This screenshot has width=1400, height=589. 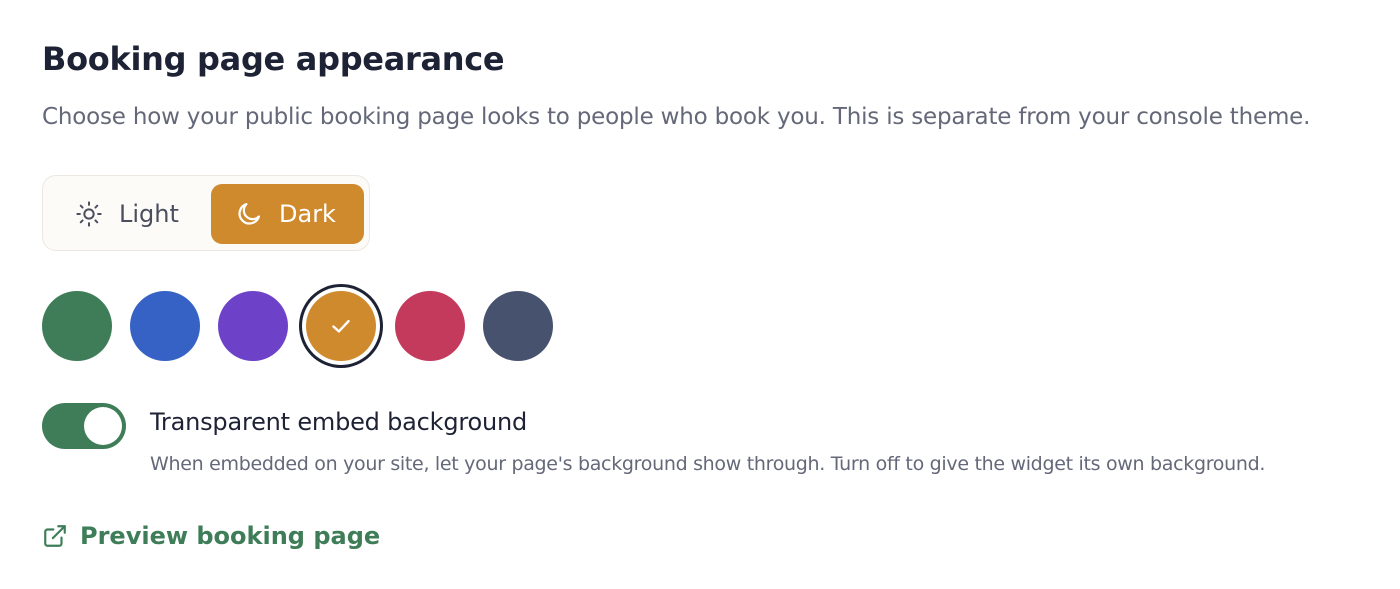 What do you see at coordinates (430, 326) in the screenshot?
I see `color-swatch-red` at bounding box center [430, 326].